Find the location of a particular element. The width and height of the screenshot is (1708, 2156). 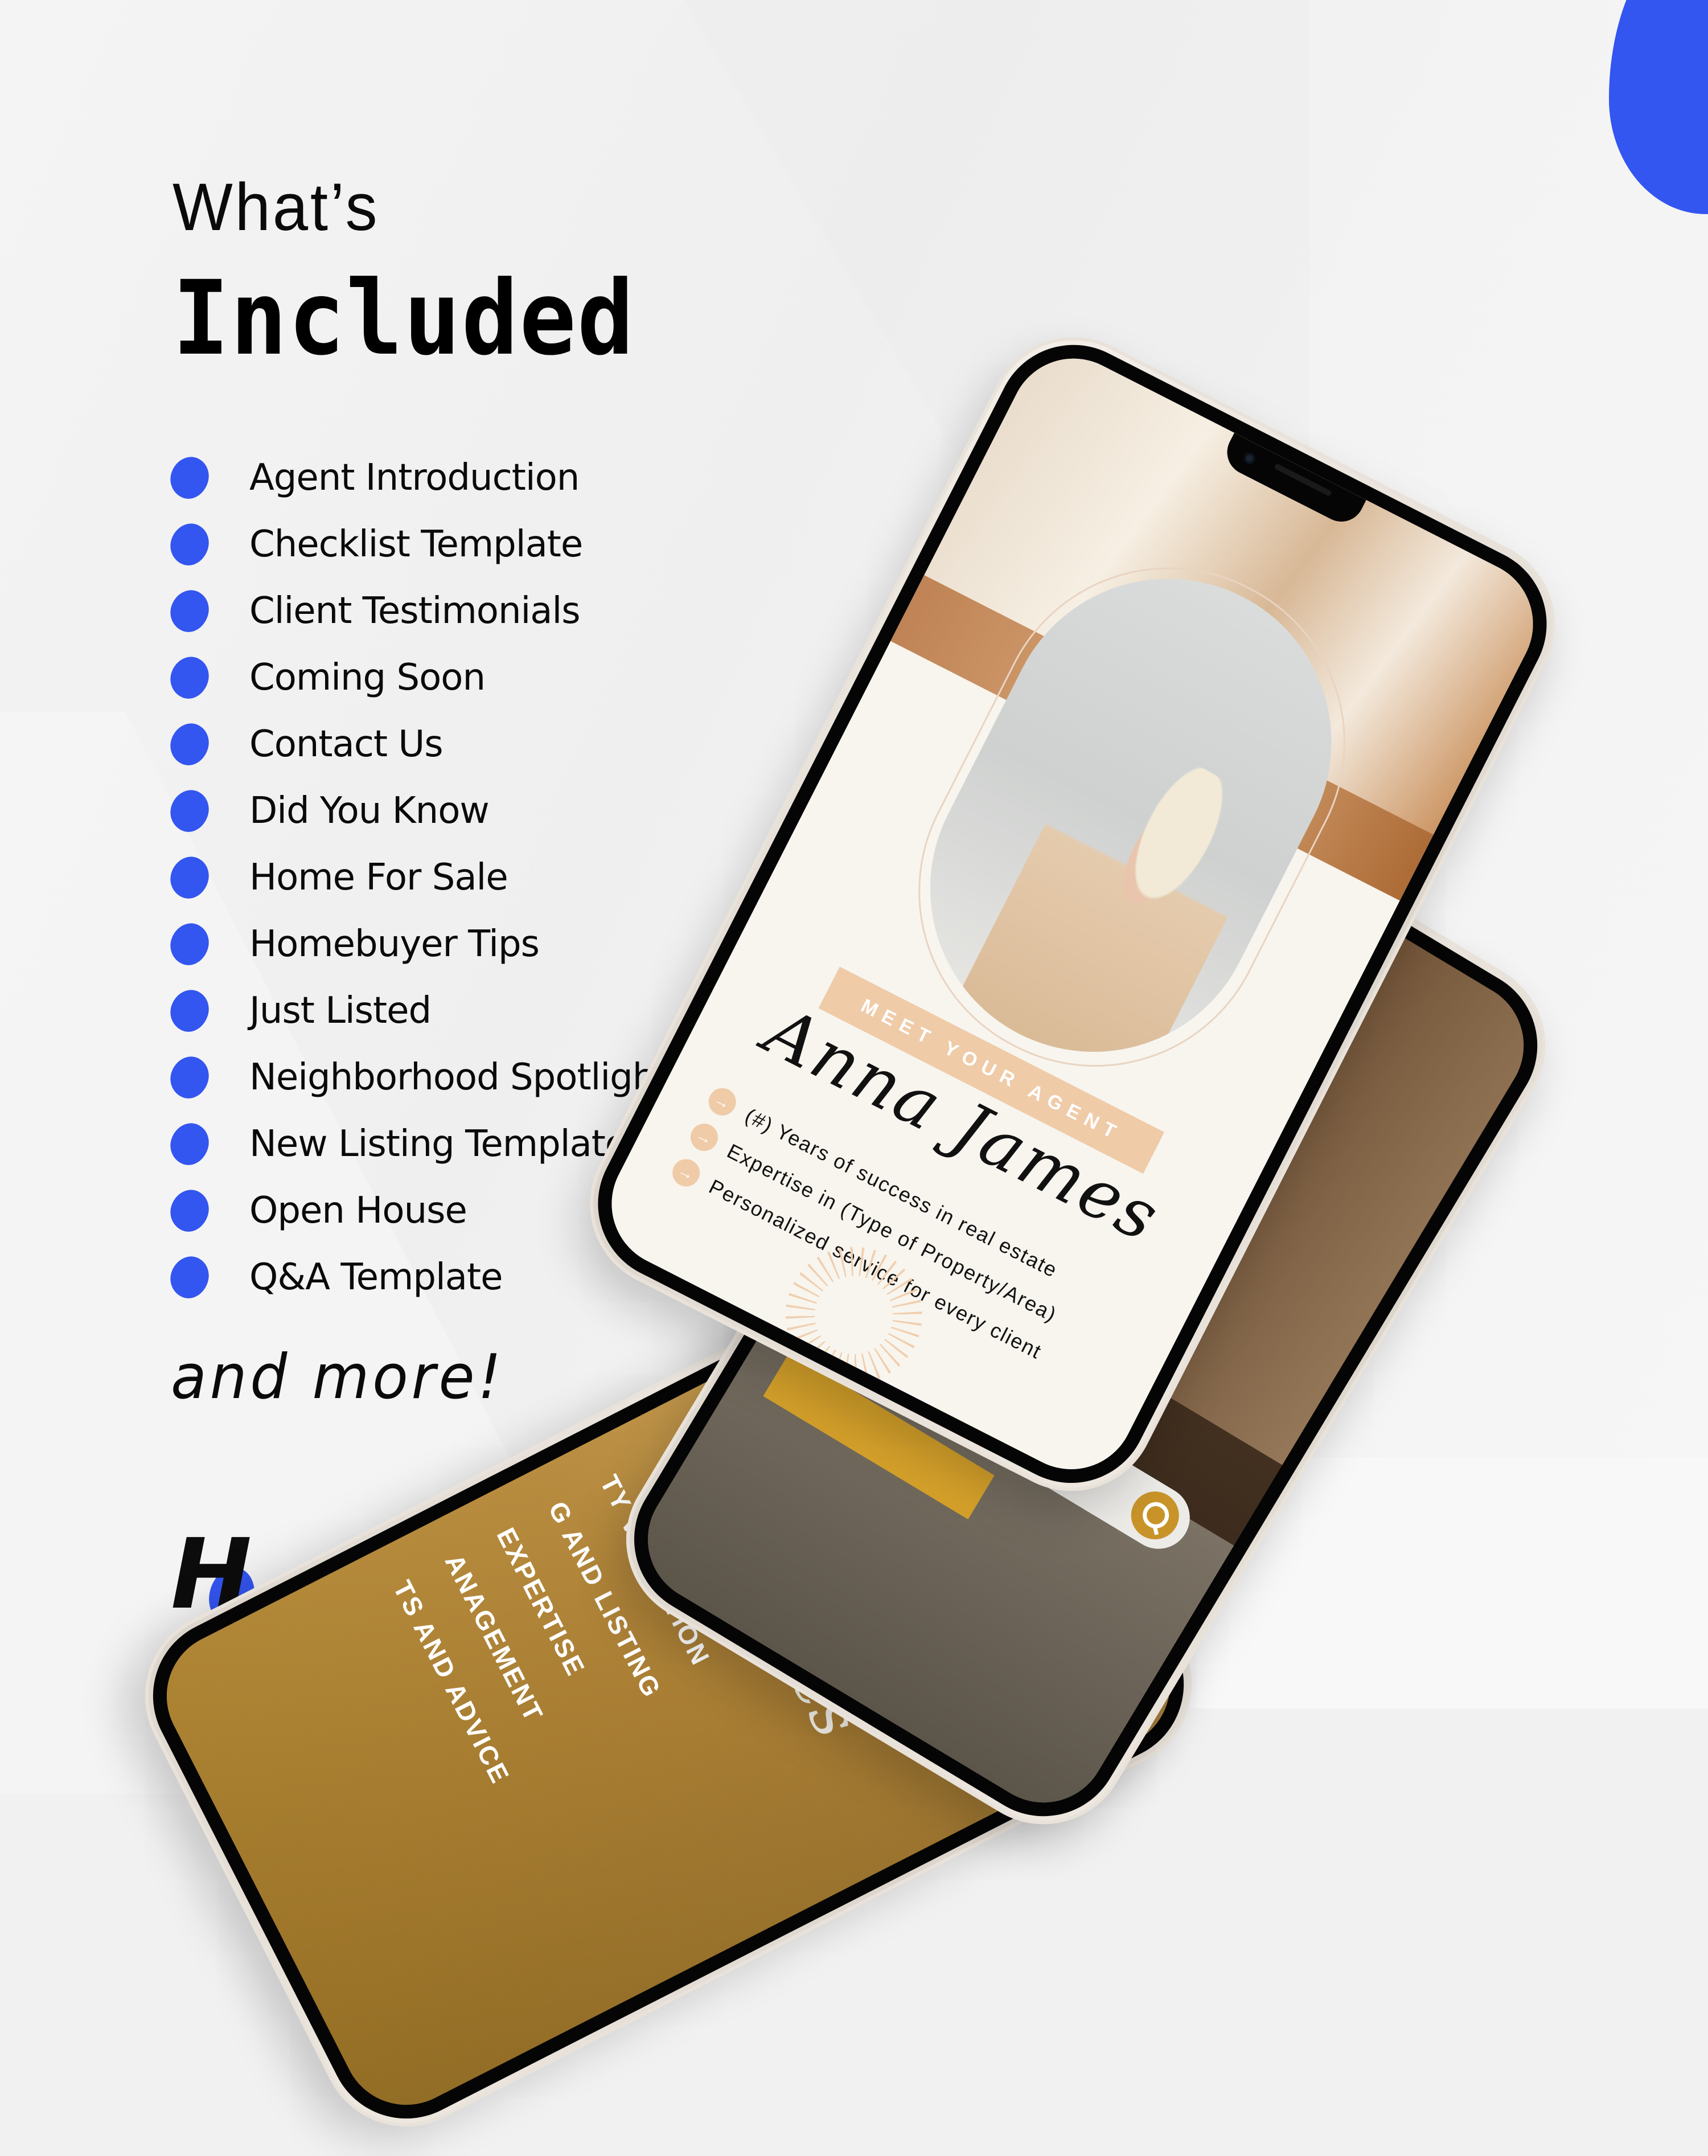

list-item: New Listing Template is located at coordinates (416, 1143).